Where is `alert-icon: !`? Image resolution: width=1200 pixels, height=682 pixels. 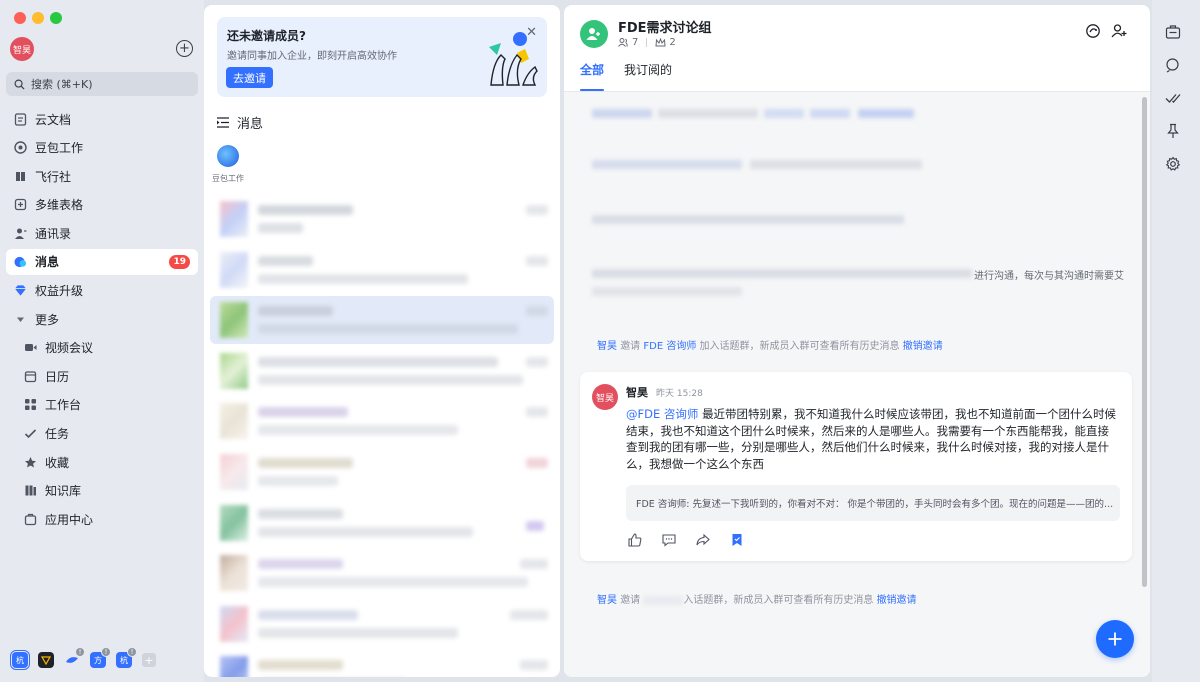
alert-icon: ! is located at coordinates (106, 652).